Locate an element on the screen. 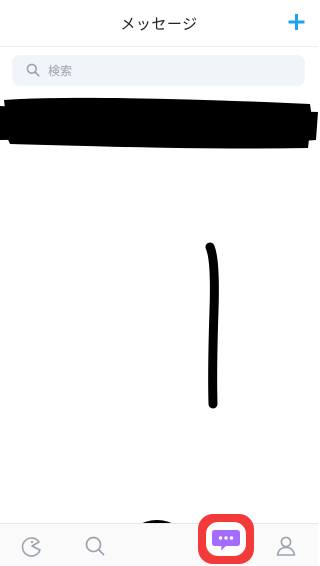  chat-bubble-icon is located at coordinates (226, 540).